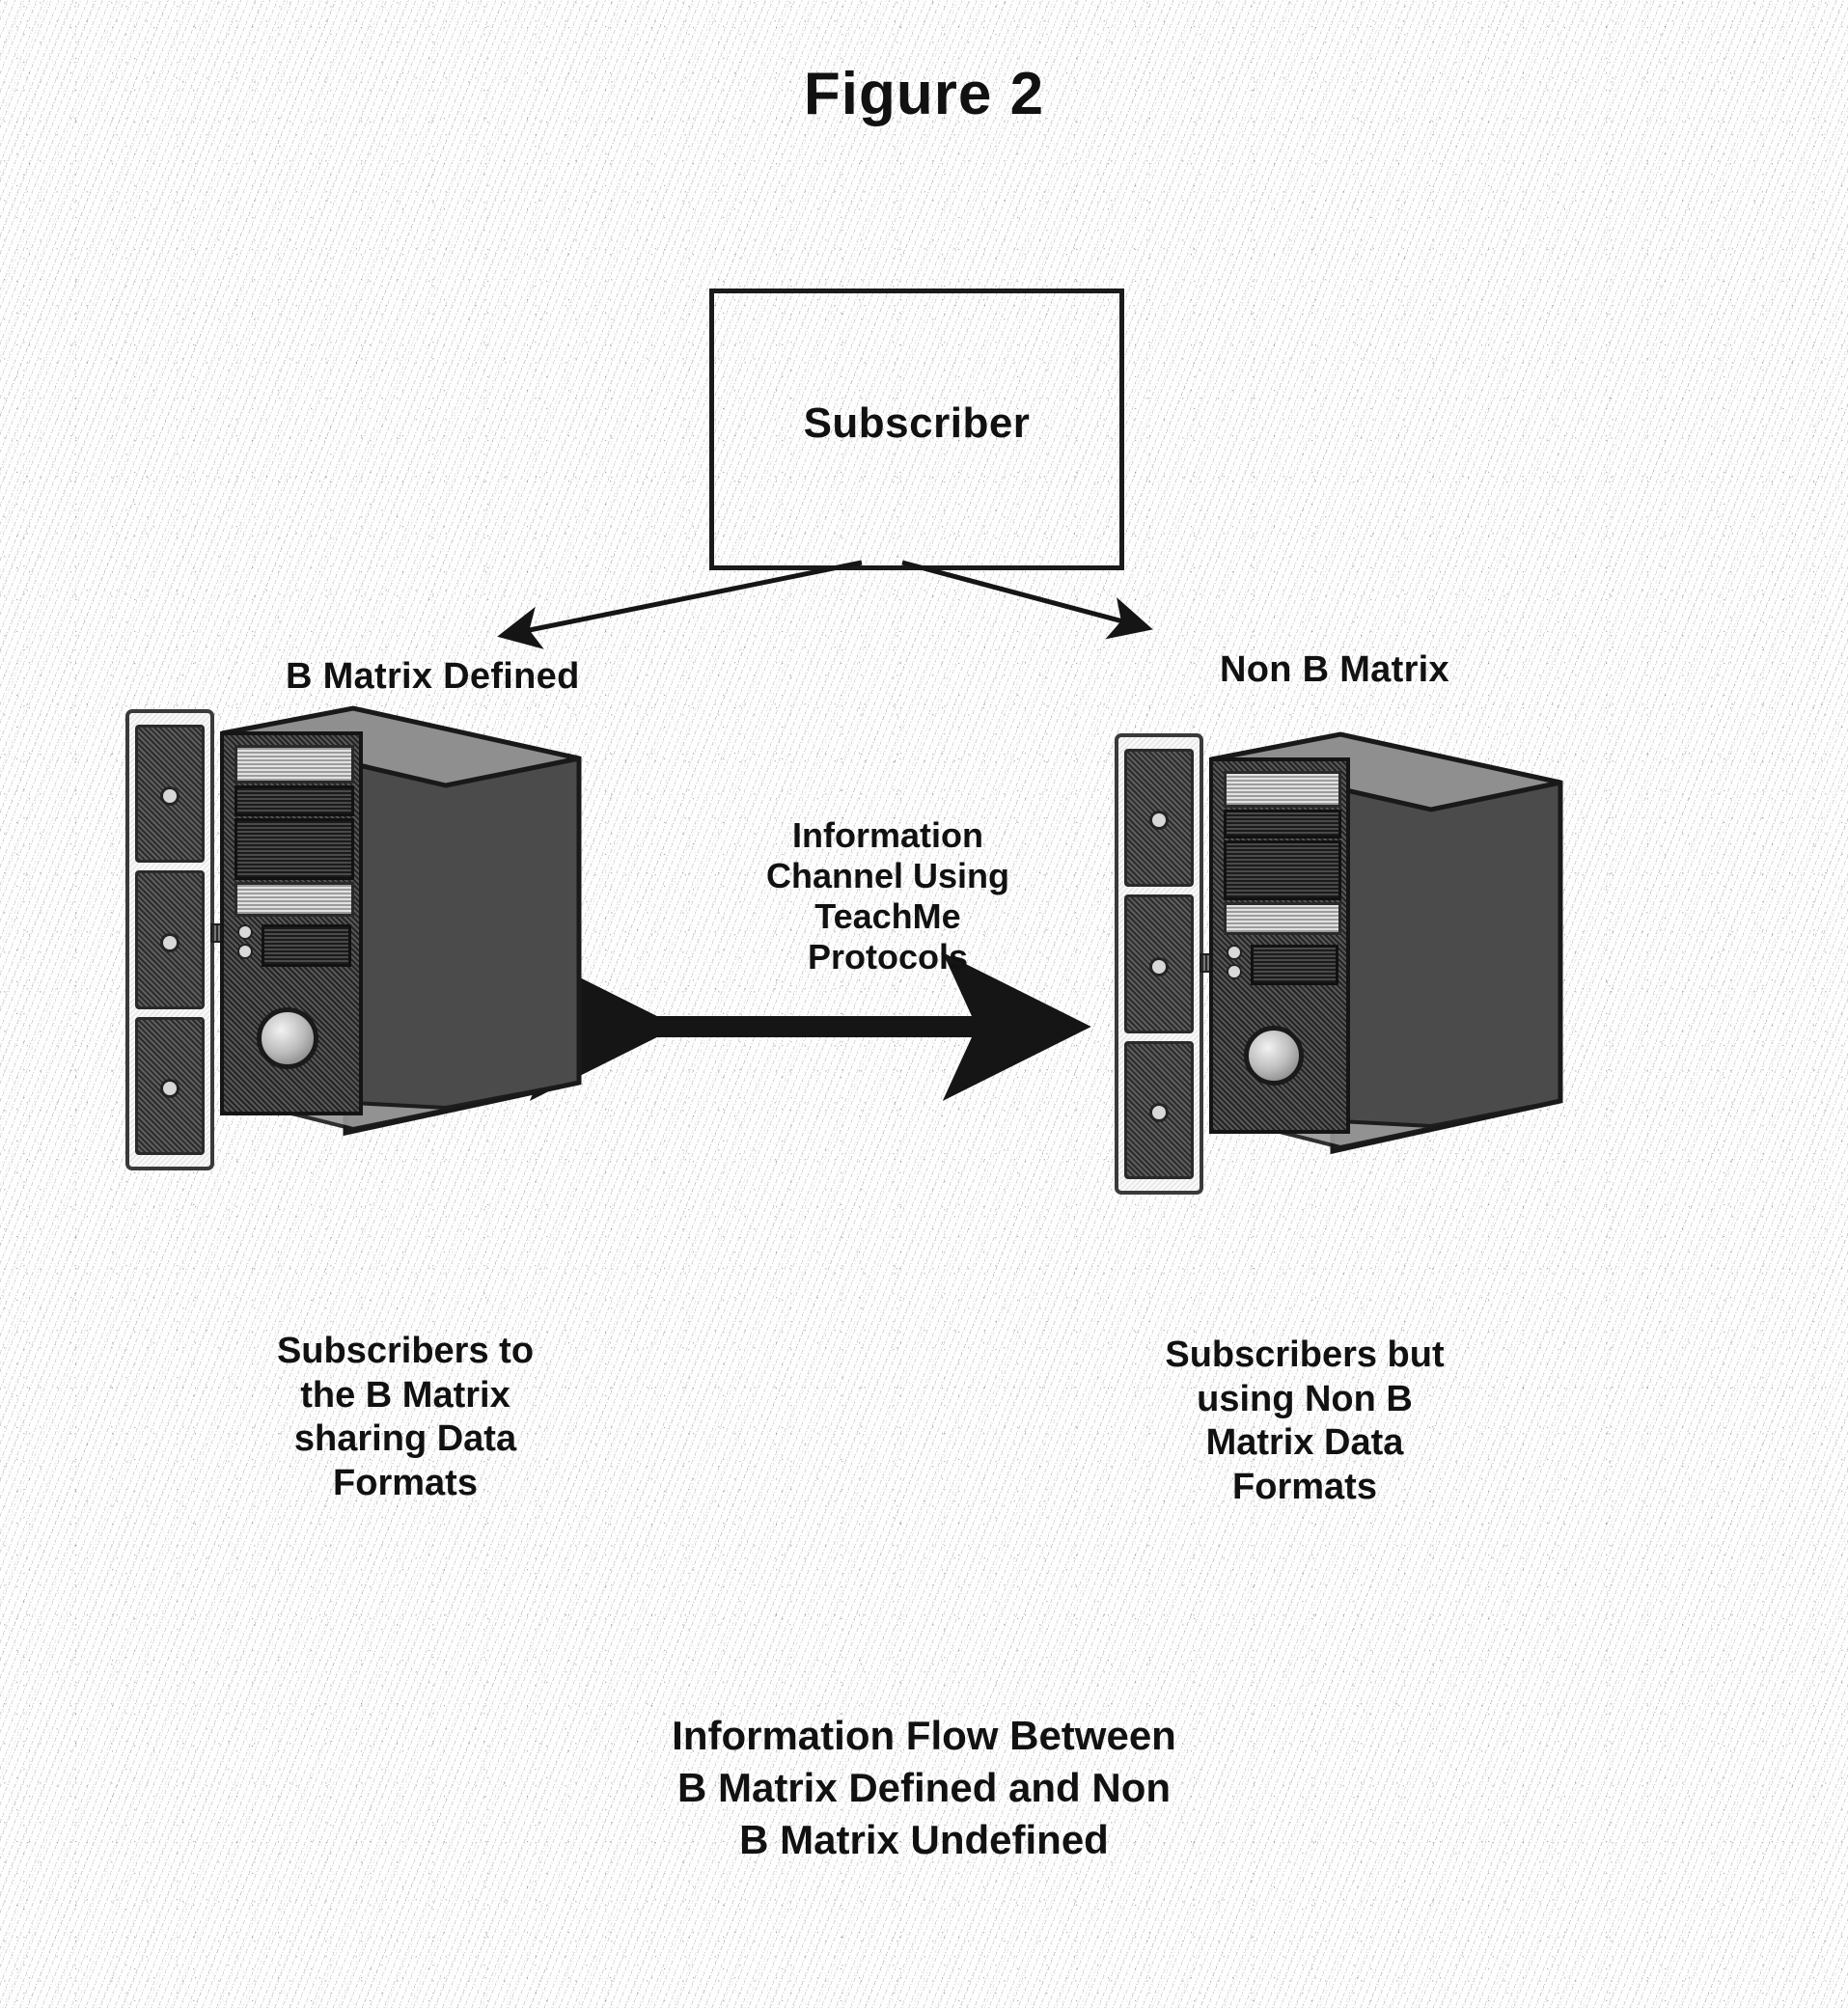 This screenshot has height=2008, width=1848. I want to click on computer-tower-left, so click(401, 922).